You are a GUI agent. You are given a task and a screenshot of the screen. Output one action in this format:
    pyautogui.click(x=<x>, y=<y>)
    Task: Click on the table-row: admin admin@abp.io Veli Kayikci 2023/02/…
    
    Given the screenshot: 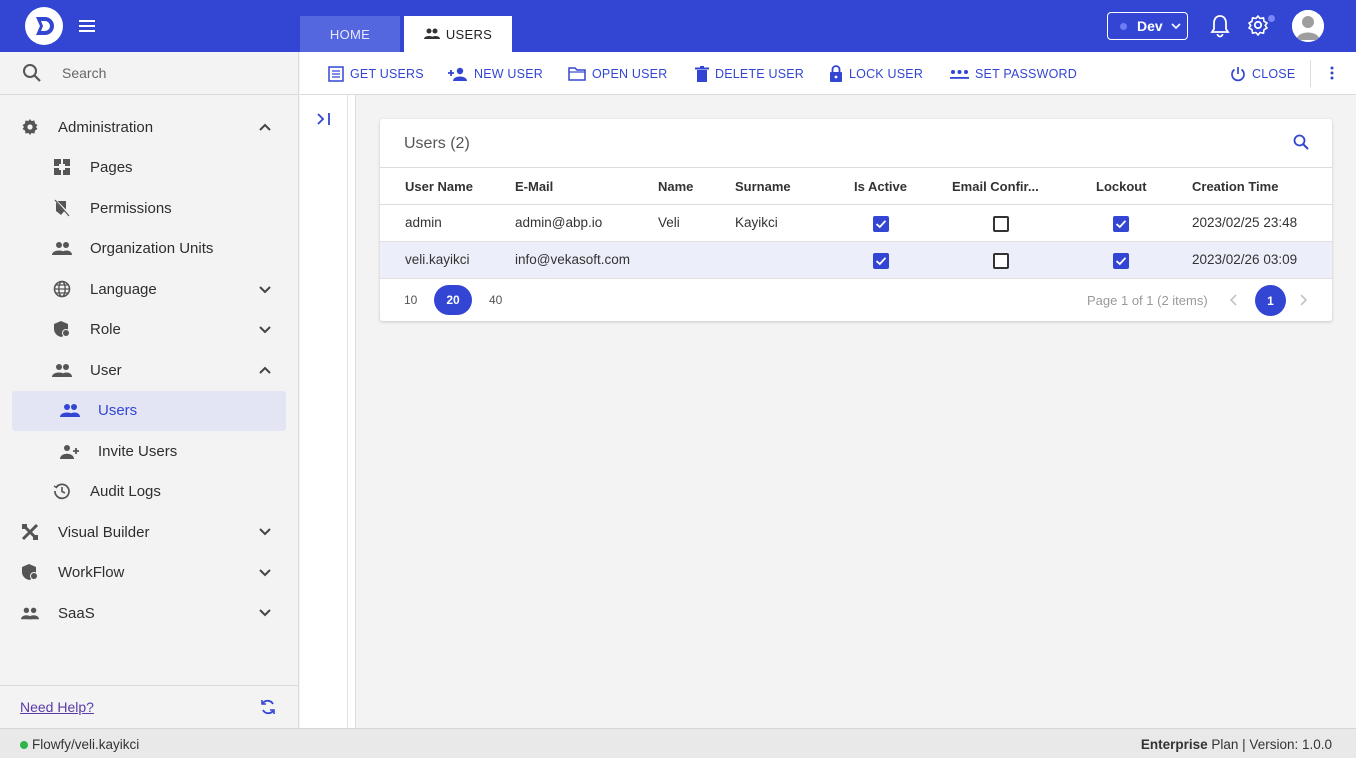 What is the action you would take?
    pyautogui.click(x=856, y=223)
    